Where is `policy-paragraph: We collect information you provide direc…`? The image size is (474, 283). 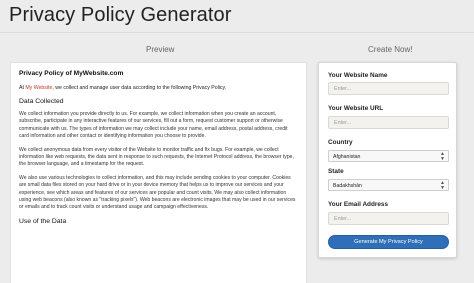 policy-paragraph: We collect information you provide direc… is located at coordinates (153, 125).